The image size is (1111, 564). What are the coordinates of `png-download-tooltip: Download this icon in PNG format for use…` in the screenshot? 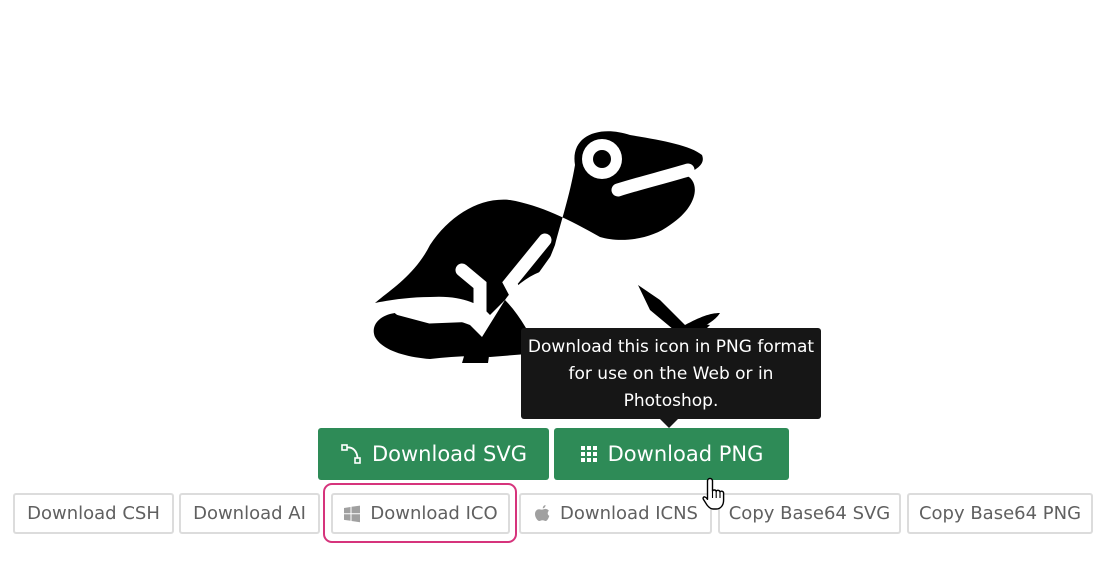 It's located at (671, 373).